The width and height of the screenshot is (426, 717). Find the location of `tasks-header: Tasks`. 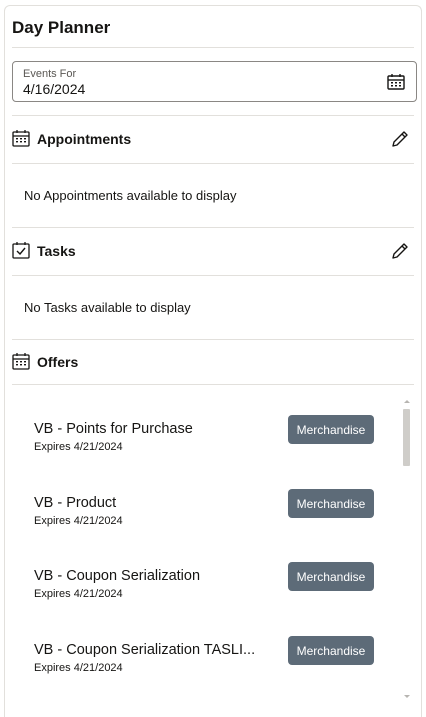

tasks-header: Tasks is located at coordinates (213, 251).